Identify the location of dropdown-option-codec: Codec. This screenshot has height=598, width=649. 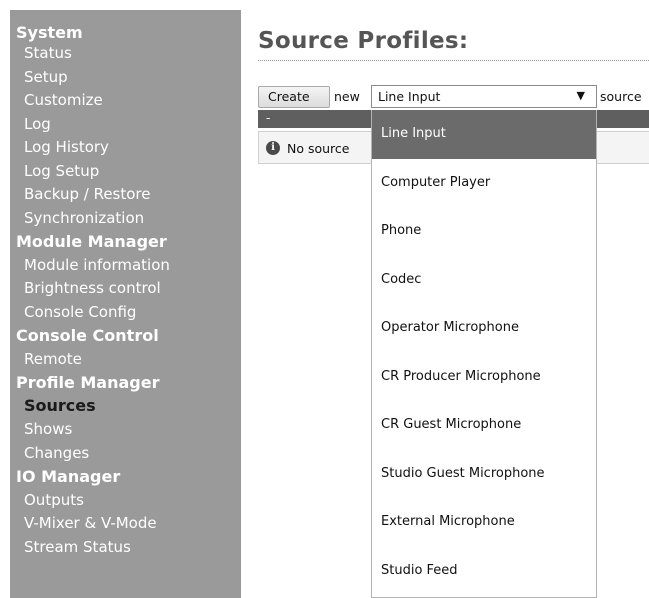
(484, 280).